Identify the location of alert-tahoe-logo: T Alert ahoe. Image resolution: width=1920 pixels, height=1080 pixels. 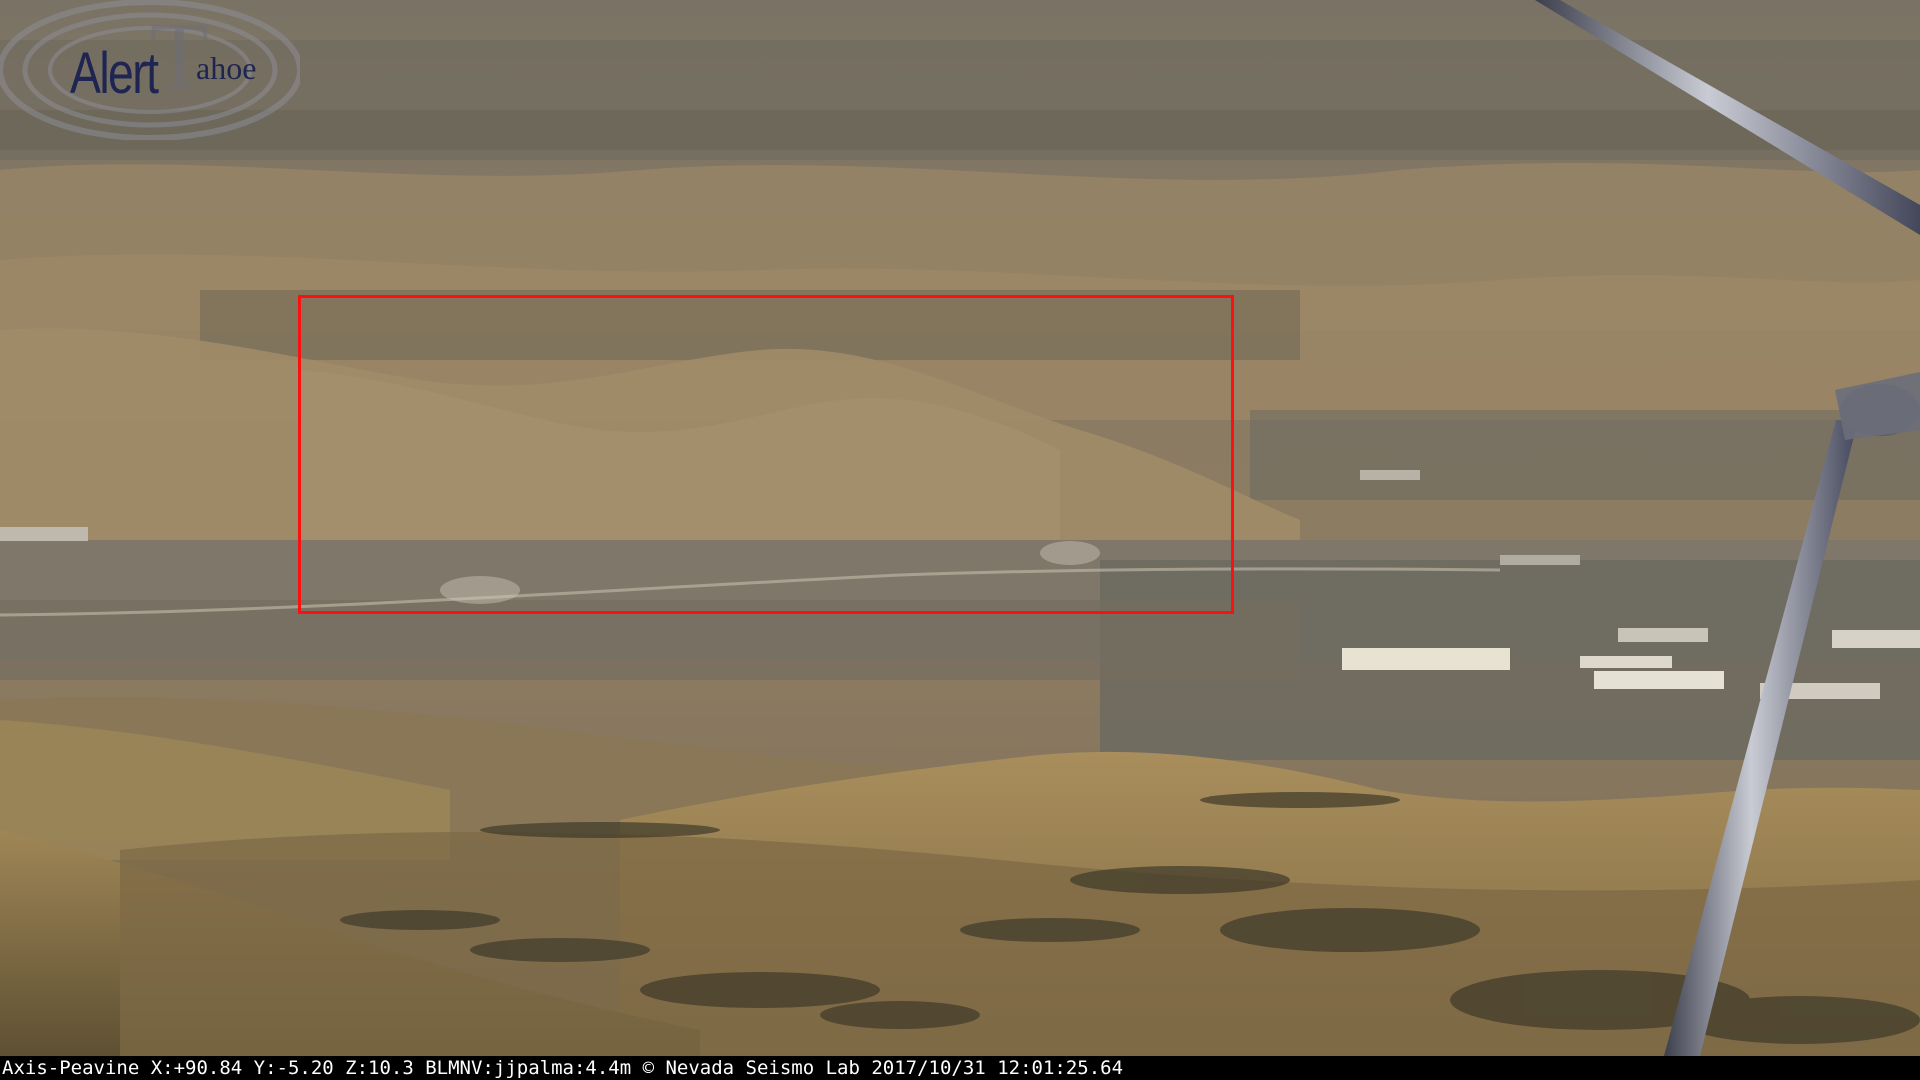
(150, 70).